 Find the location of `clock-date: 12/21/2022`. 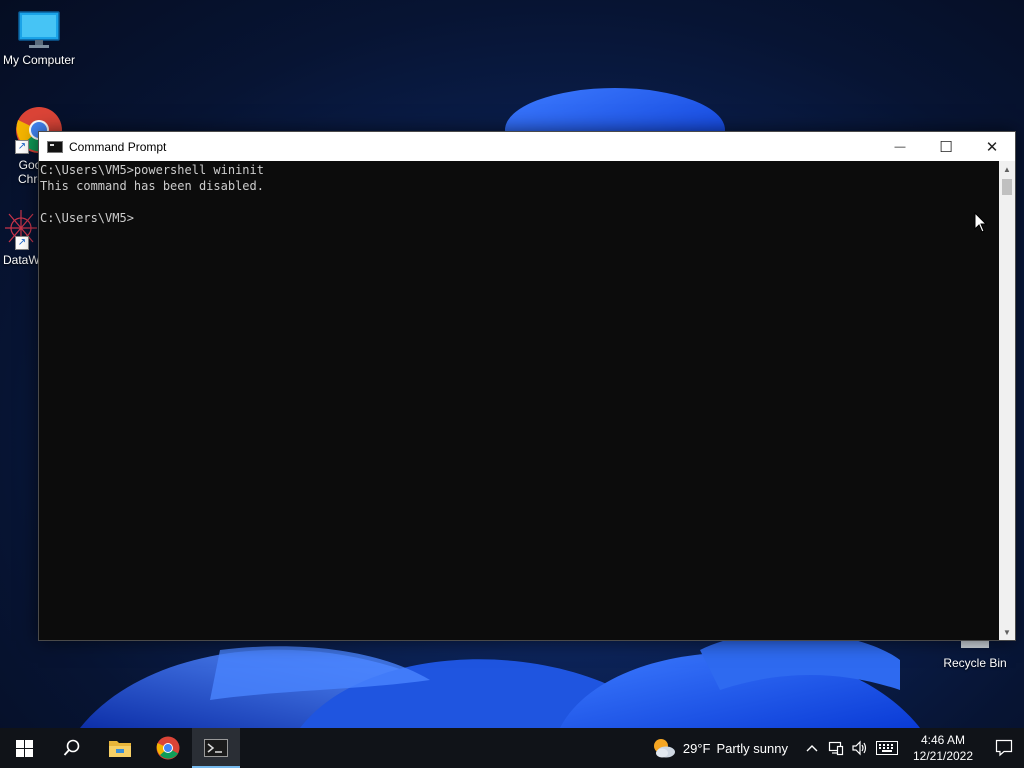

clock-date: 12/21/2022 is located at coordinates (943, 756).